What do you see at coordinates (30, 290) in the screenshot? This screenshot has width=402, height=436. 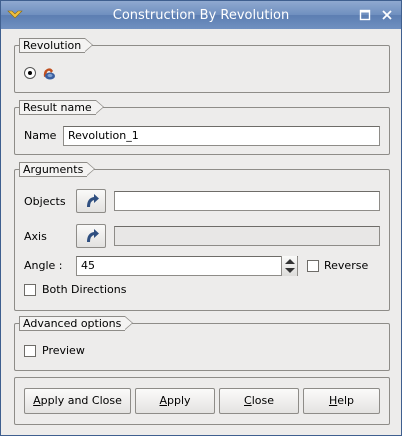 I see `both-directions-checkbox` at bounding box center [30, 290].